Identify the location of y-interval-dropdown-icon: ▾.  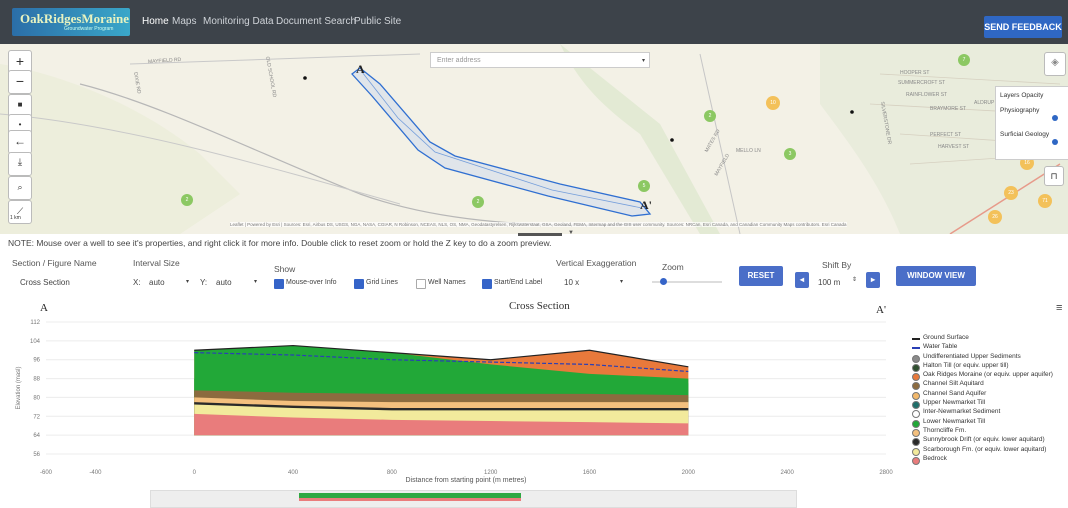
(255, 281).